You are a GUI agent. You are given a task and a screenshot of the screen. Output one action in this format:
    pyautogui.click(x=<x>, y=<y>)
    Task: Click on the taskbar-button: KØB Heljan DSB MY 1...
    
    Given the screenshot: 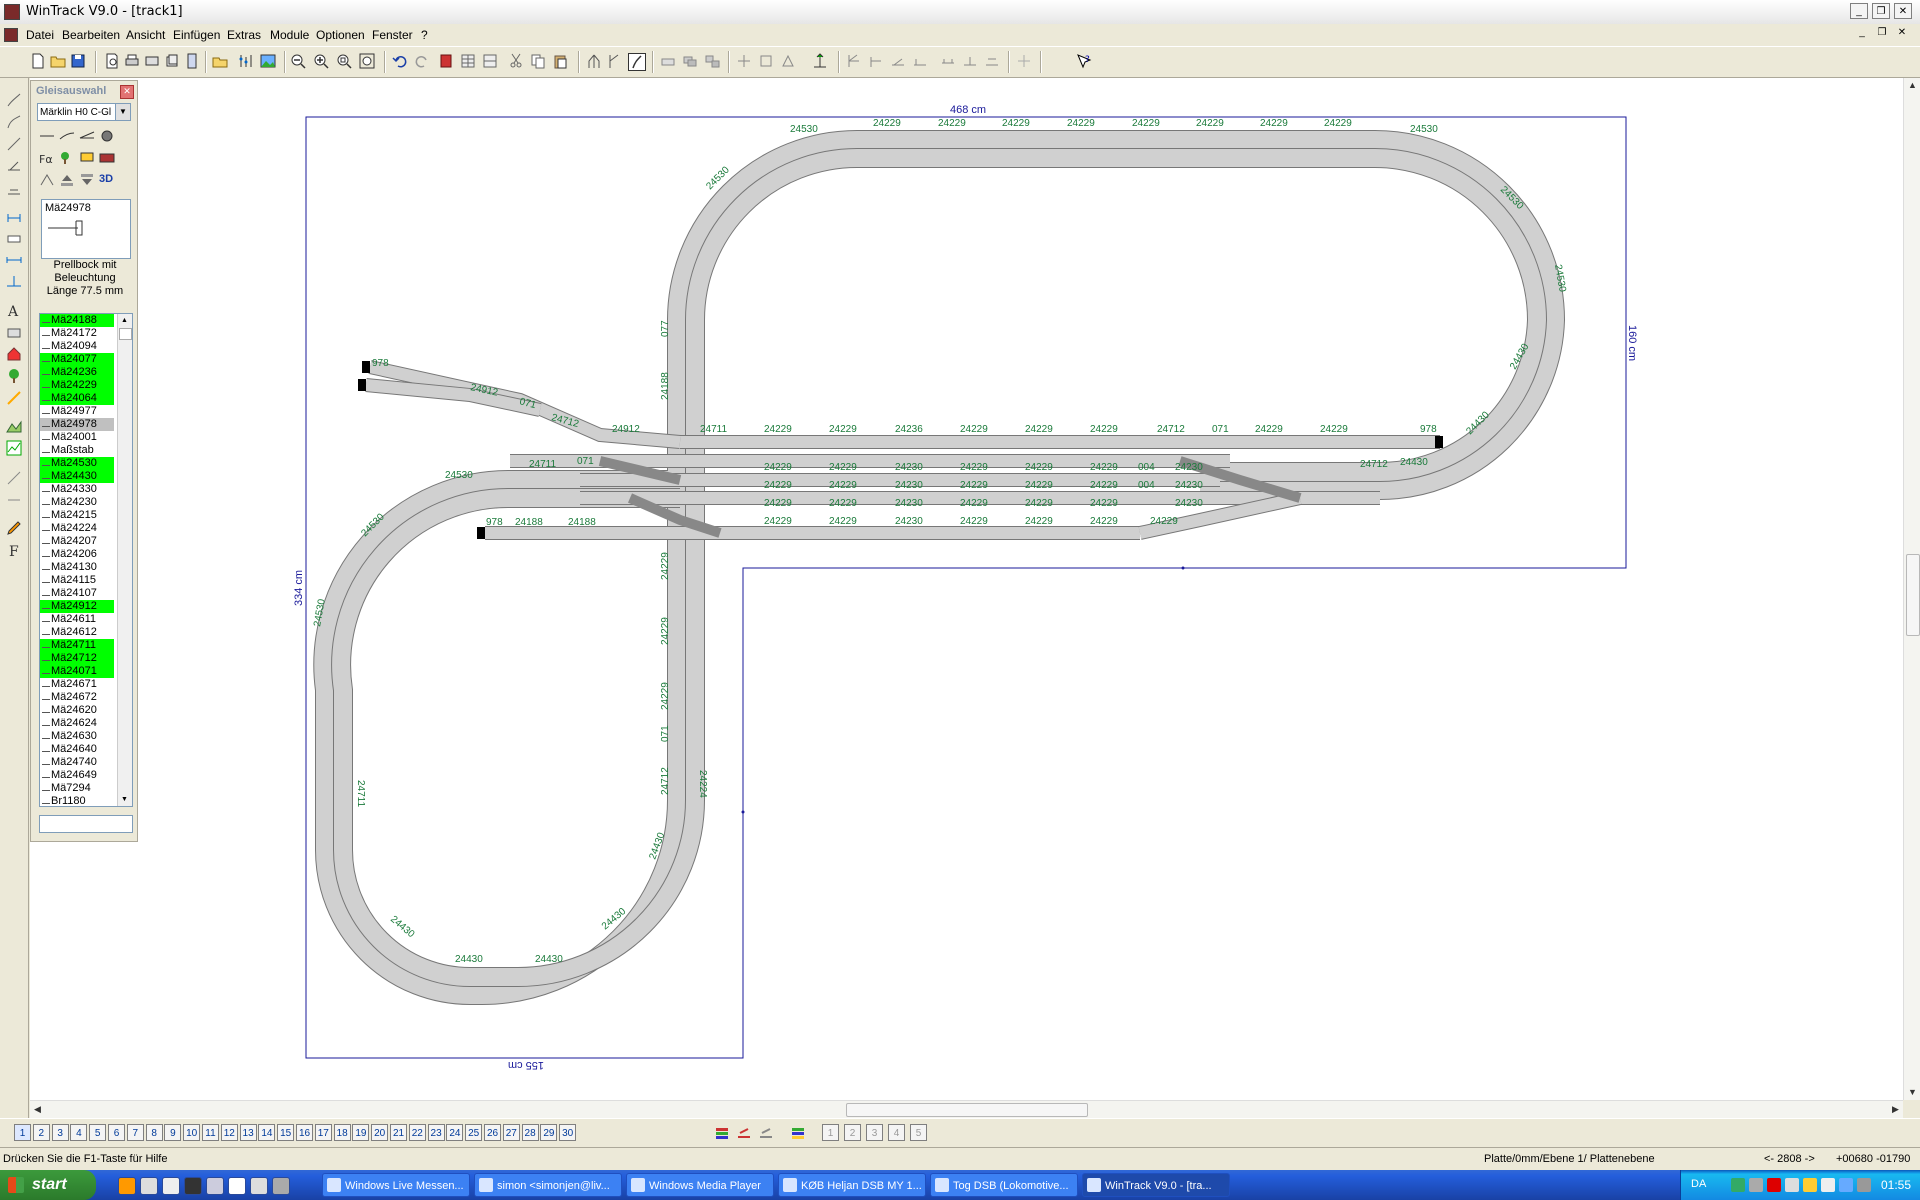 What is the action you would take?
    pyautogui.click(x=852, y=1185)
    